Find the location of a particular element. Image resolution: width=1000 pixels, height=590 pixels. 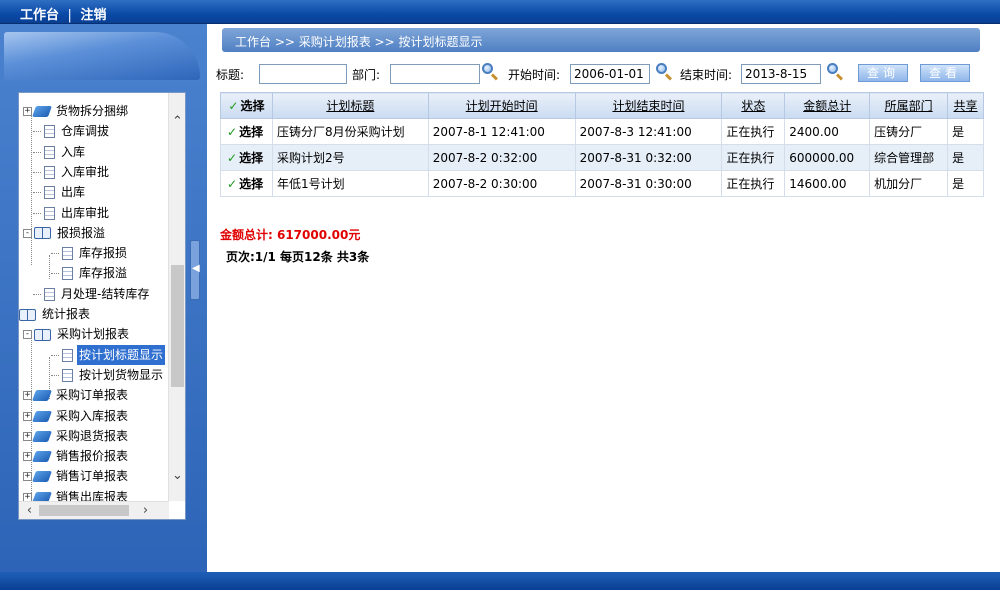

tree-item: 按计划标题显示 is located at coordinates (108, 354).